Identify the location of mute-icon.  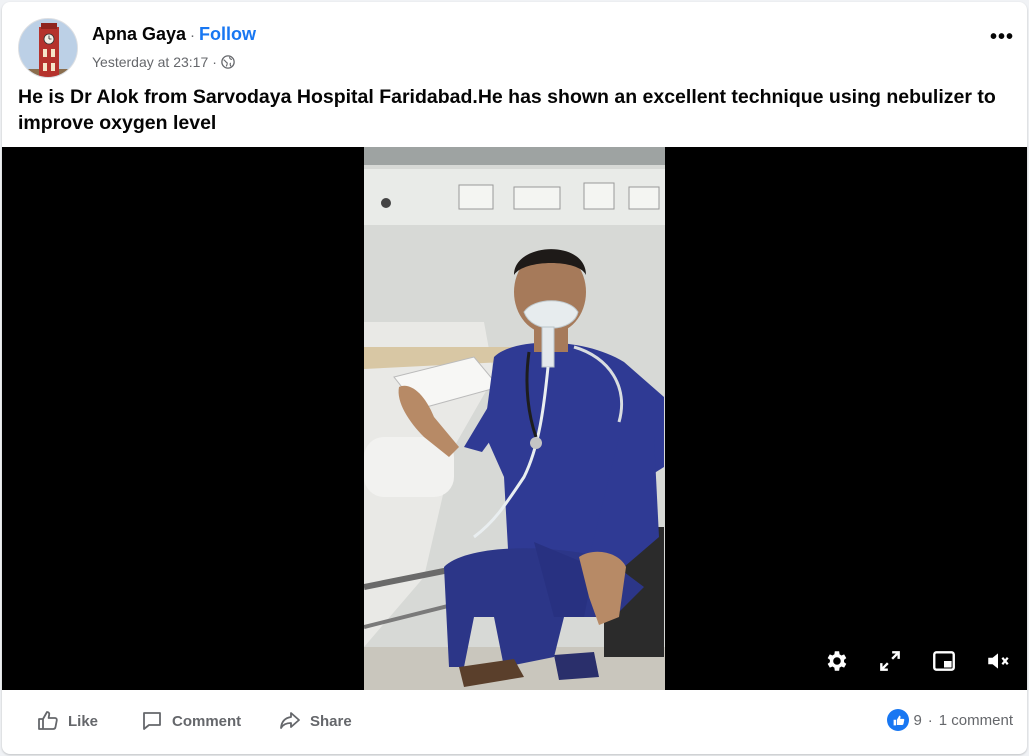
(998, 661).